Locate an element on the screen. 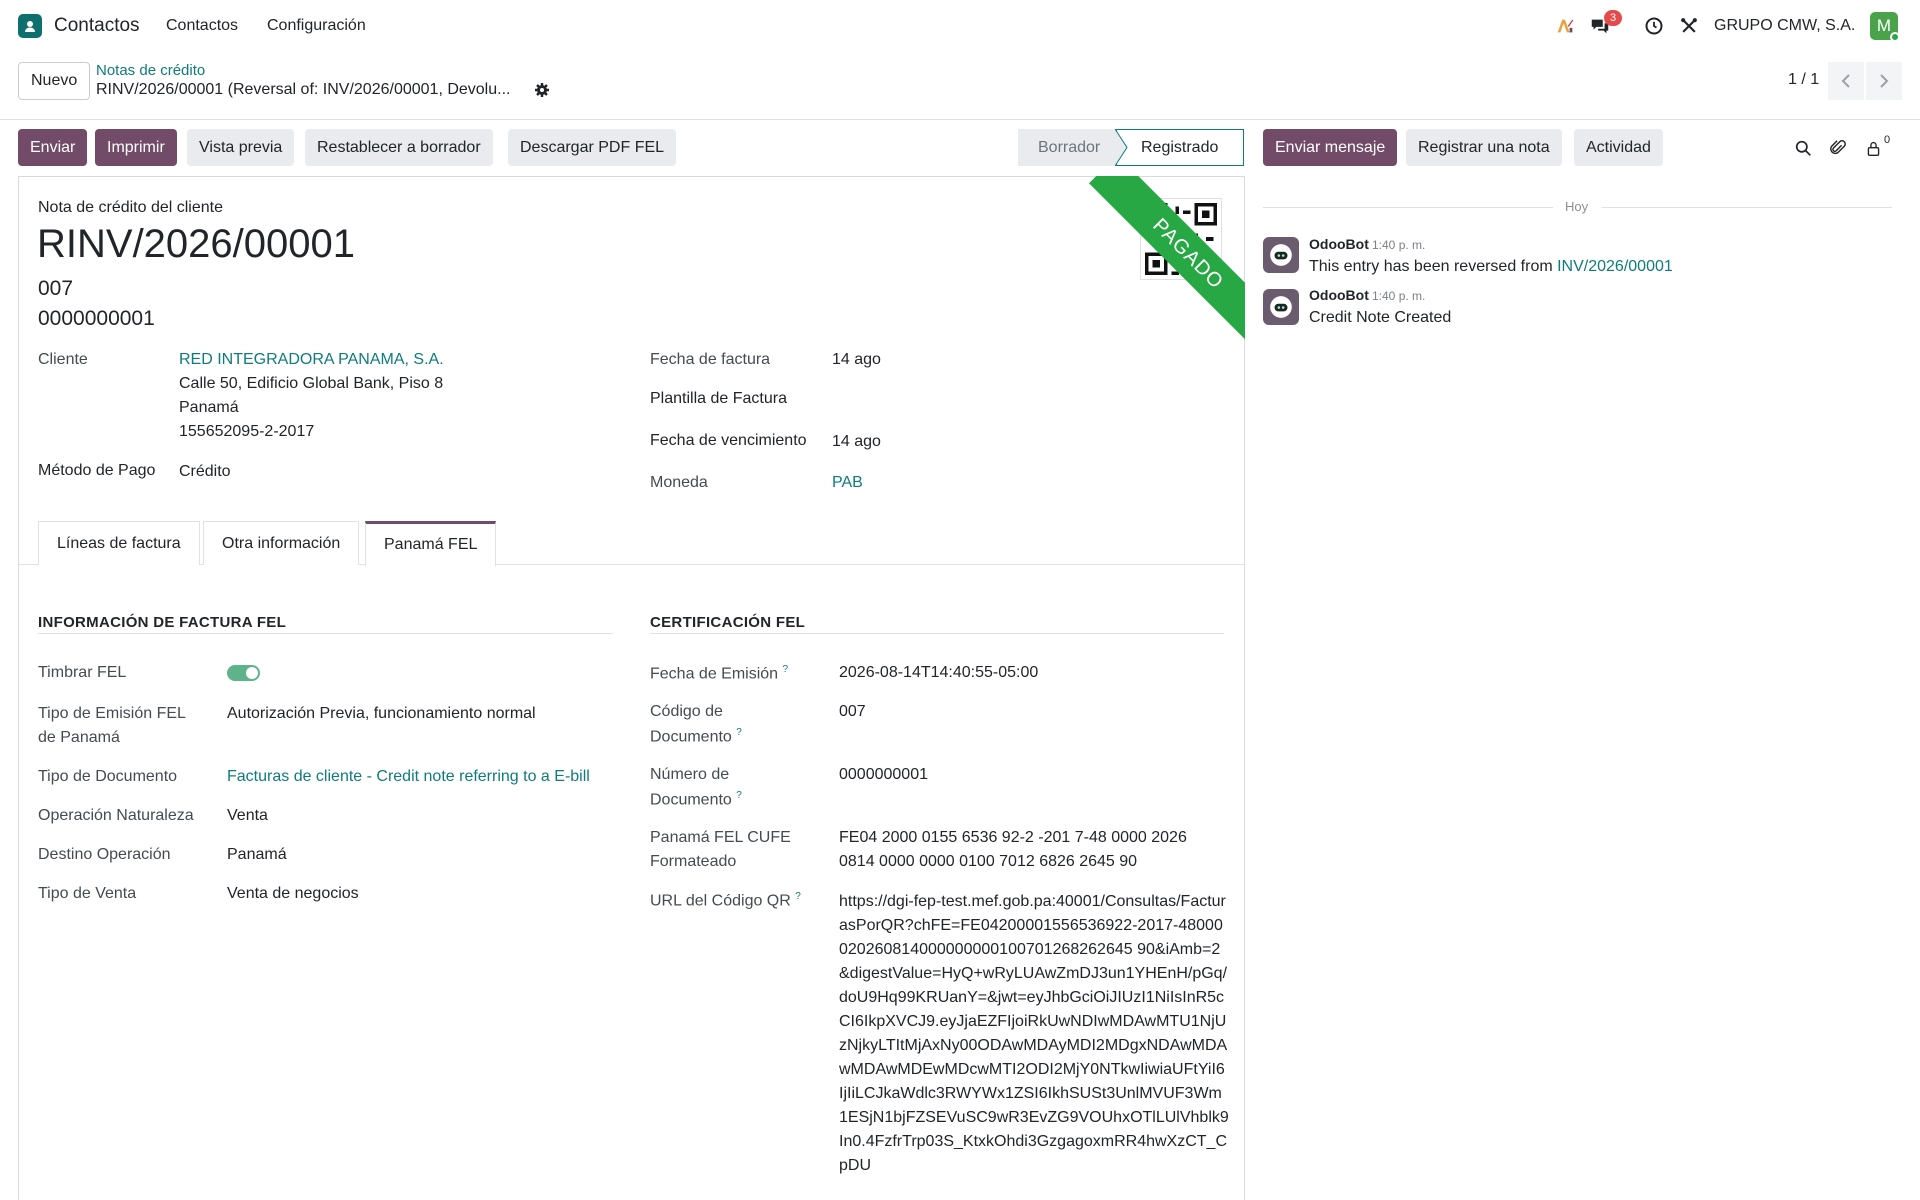 Image resolution: width=1920 pixels, height=1200 pixels. date-divider-right is located at coordinates (1747, 207).